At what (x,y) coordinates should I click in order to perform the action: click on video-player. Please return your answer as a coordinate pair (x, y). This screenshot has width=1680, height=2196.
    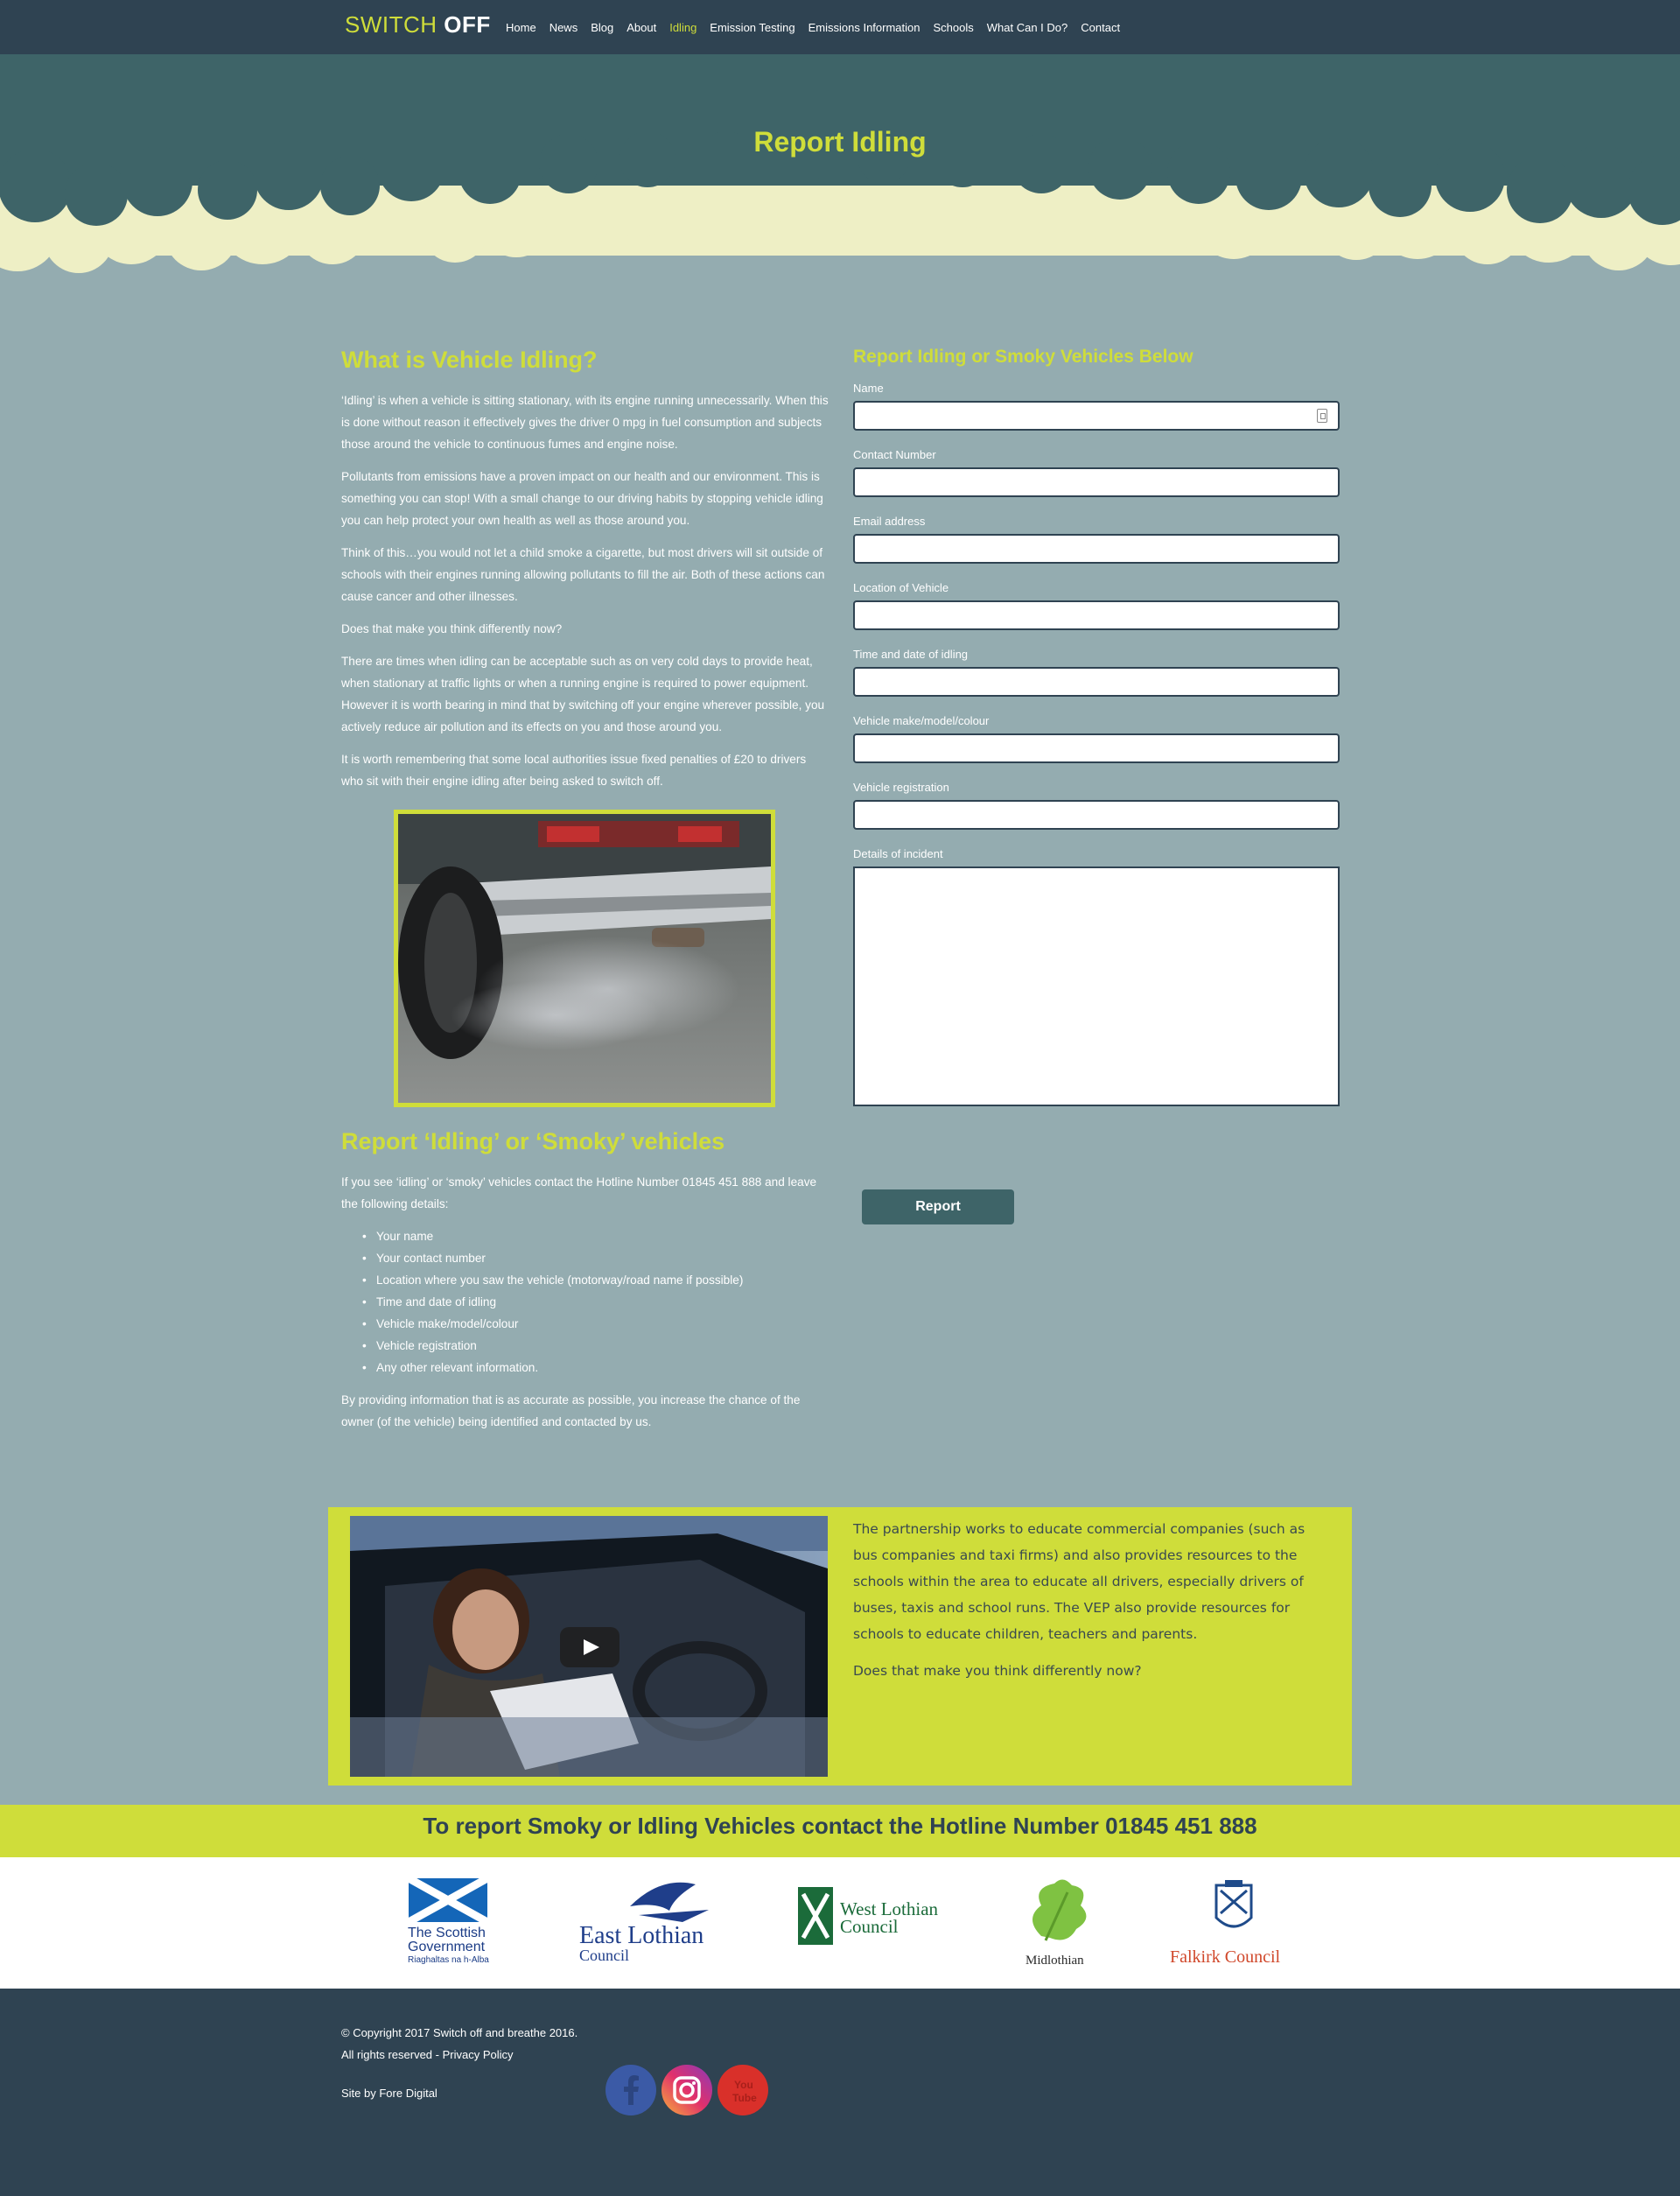
    Looking at the image, I should click on (589, 1646).